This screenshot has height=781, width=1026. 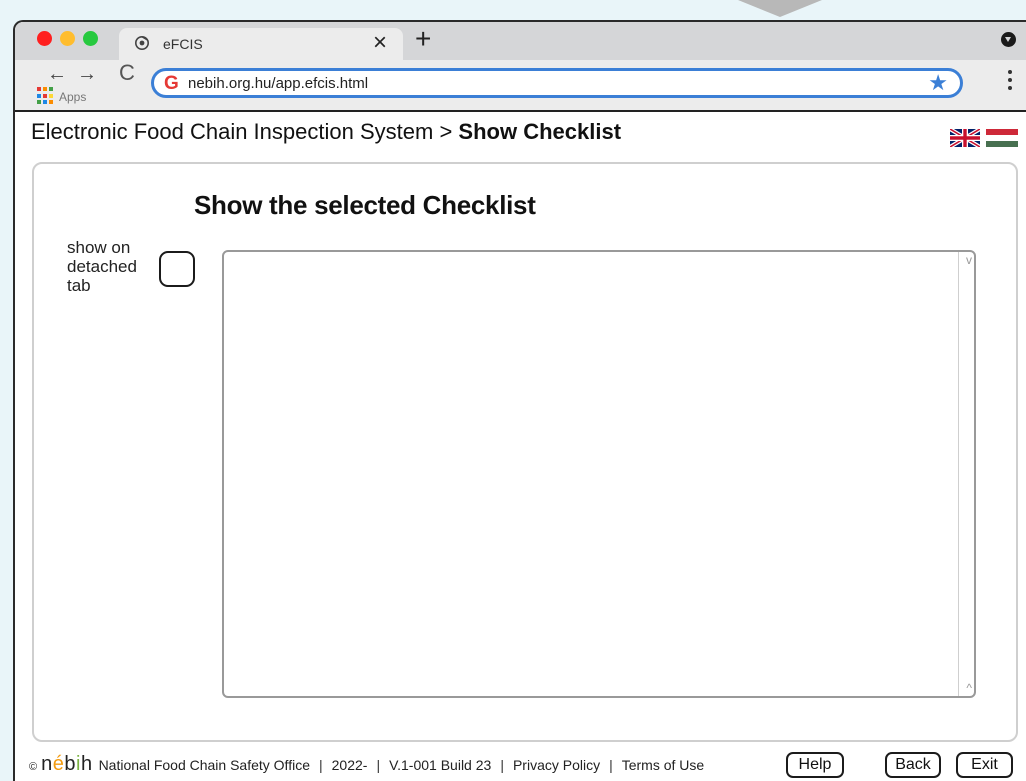 What do you see at coordinates (913, 765) in the screenshot?
I see `back-button: Back` at bounding box center [913, 765].